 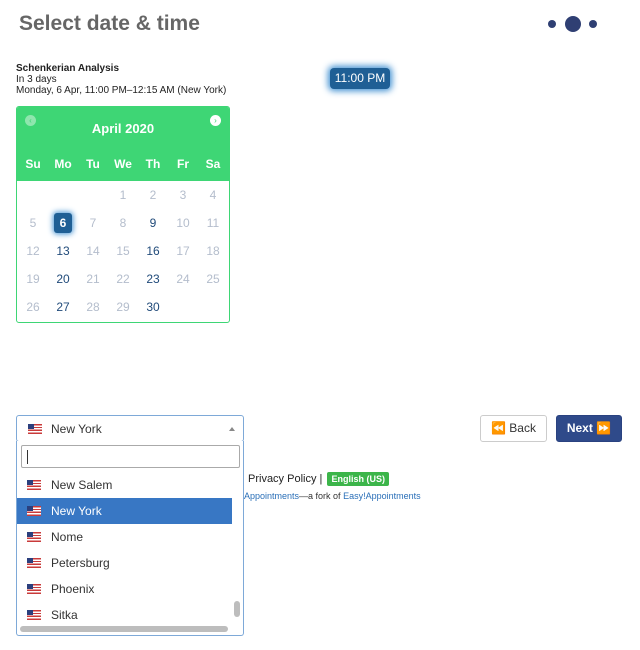 I want to click on timezone-option-label: Nome, so click(x=67, y=537).